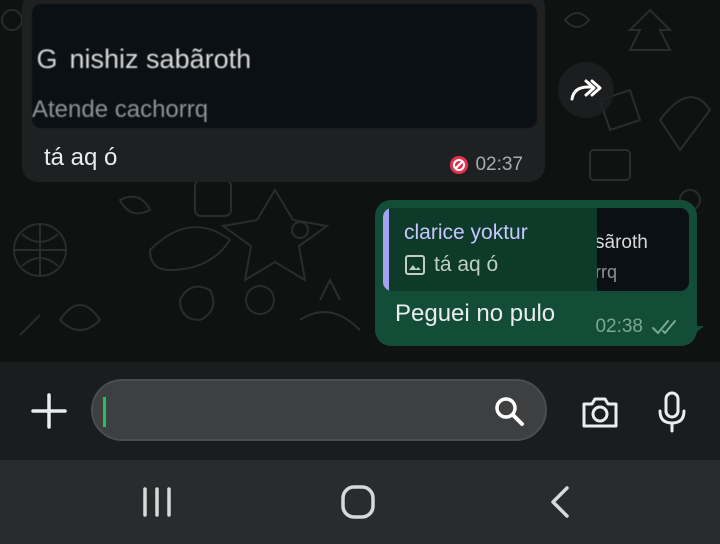  I want to click on incoming-message-time: 02:37, so click(499, 164).